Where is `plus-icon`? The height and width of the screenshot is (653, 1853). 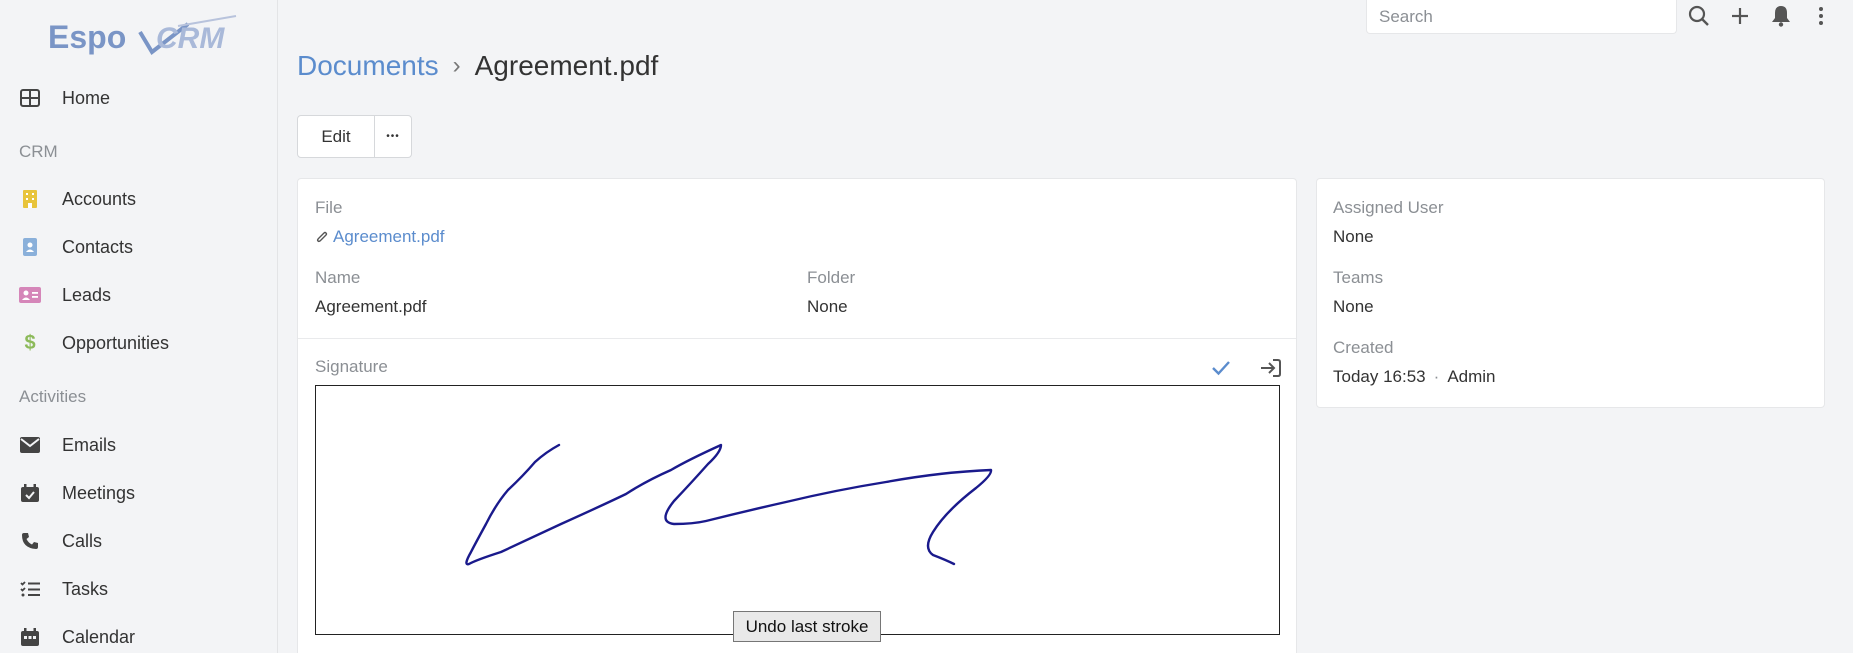
plus-icon is located at coordinates (1740, 16).